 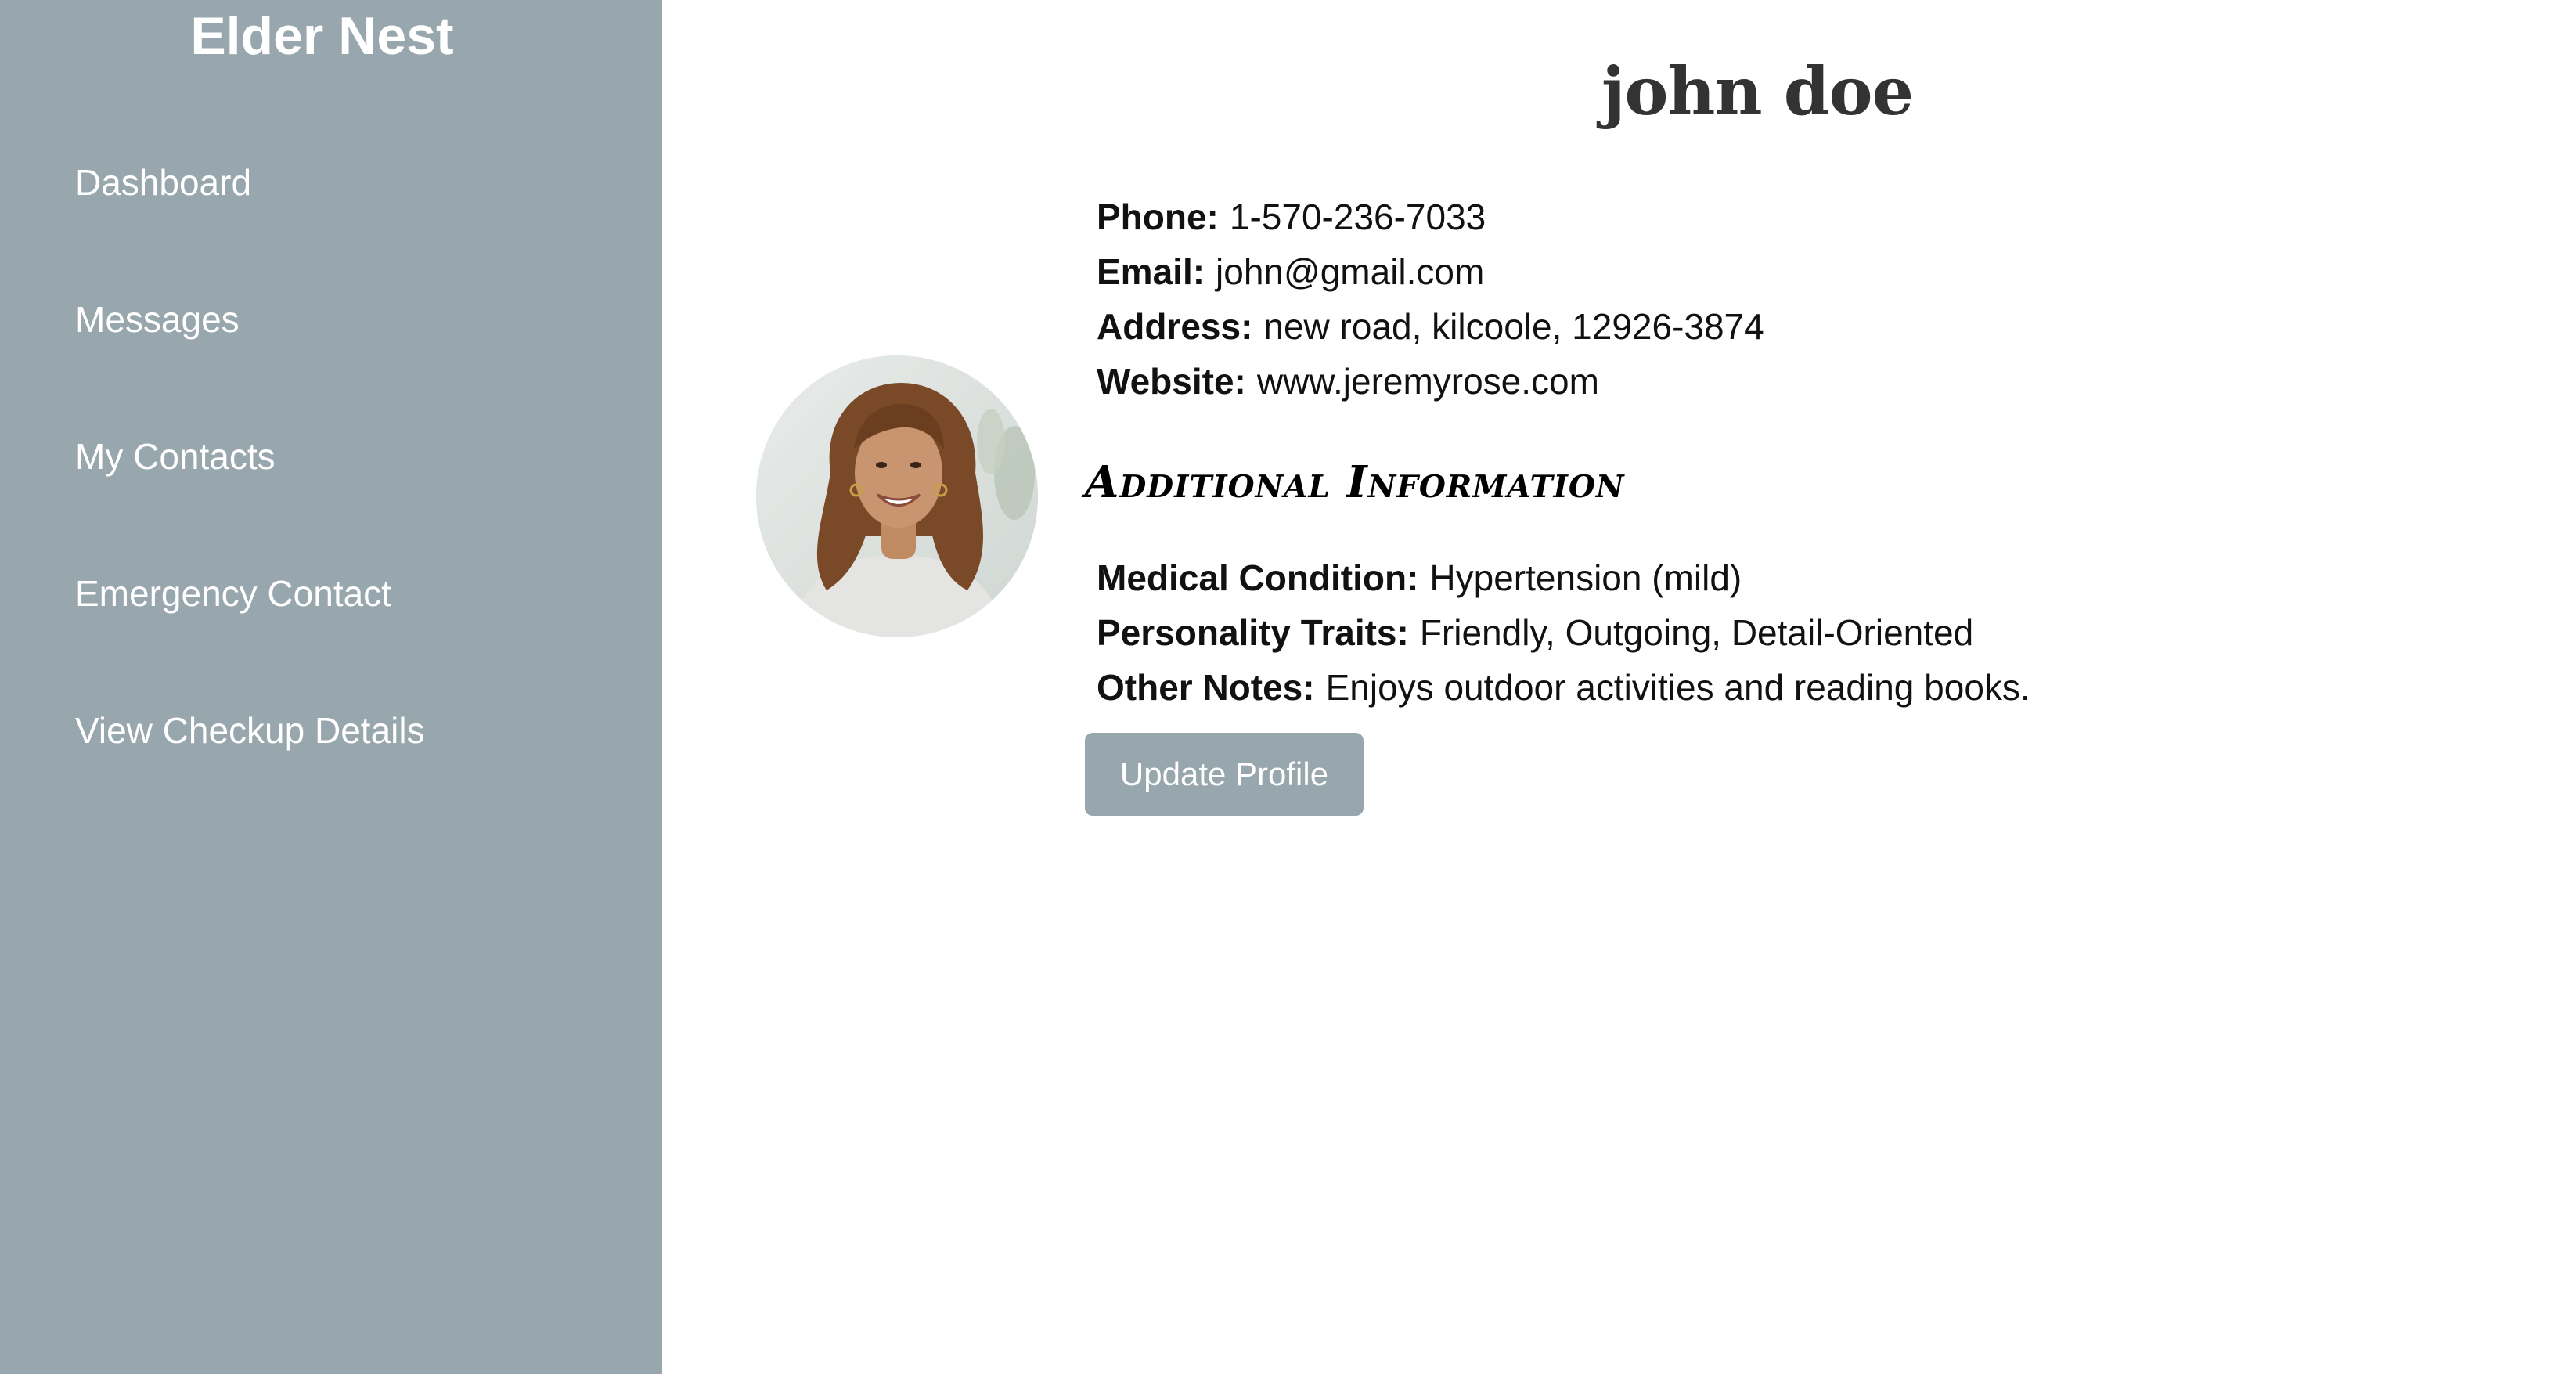 What do you see at coordinates (1224, 774) in the screenshot?
I see `update-profile-button: Update Profile` at bounding box center [1224, 774].